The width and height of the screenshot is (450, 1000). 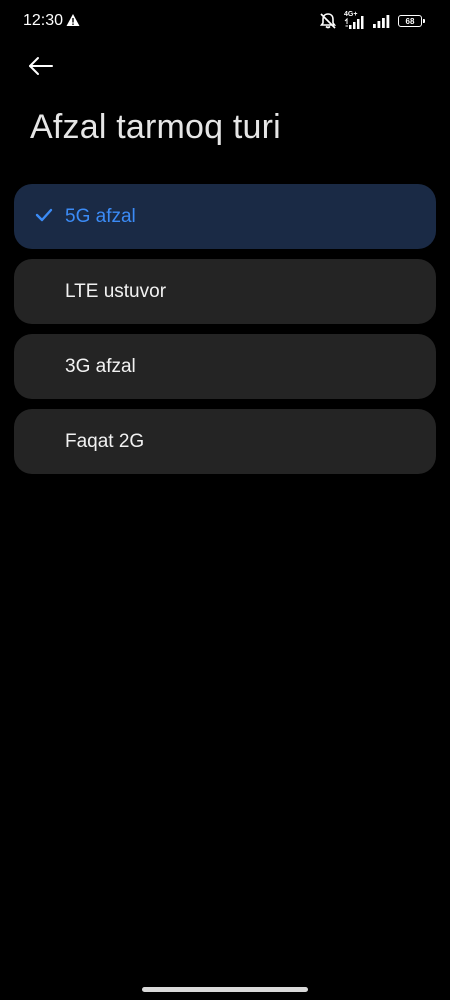 I want to click on option-label: 3G afzal, so click(x=100, y=366).